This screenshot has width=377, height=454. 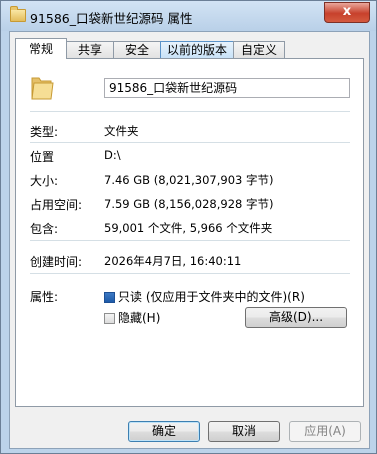 What do you see at coordinates (112, 155) in the screenshot?
I see `location-value: D:\` at bounding box center [112, 155].